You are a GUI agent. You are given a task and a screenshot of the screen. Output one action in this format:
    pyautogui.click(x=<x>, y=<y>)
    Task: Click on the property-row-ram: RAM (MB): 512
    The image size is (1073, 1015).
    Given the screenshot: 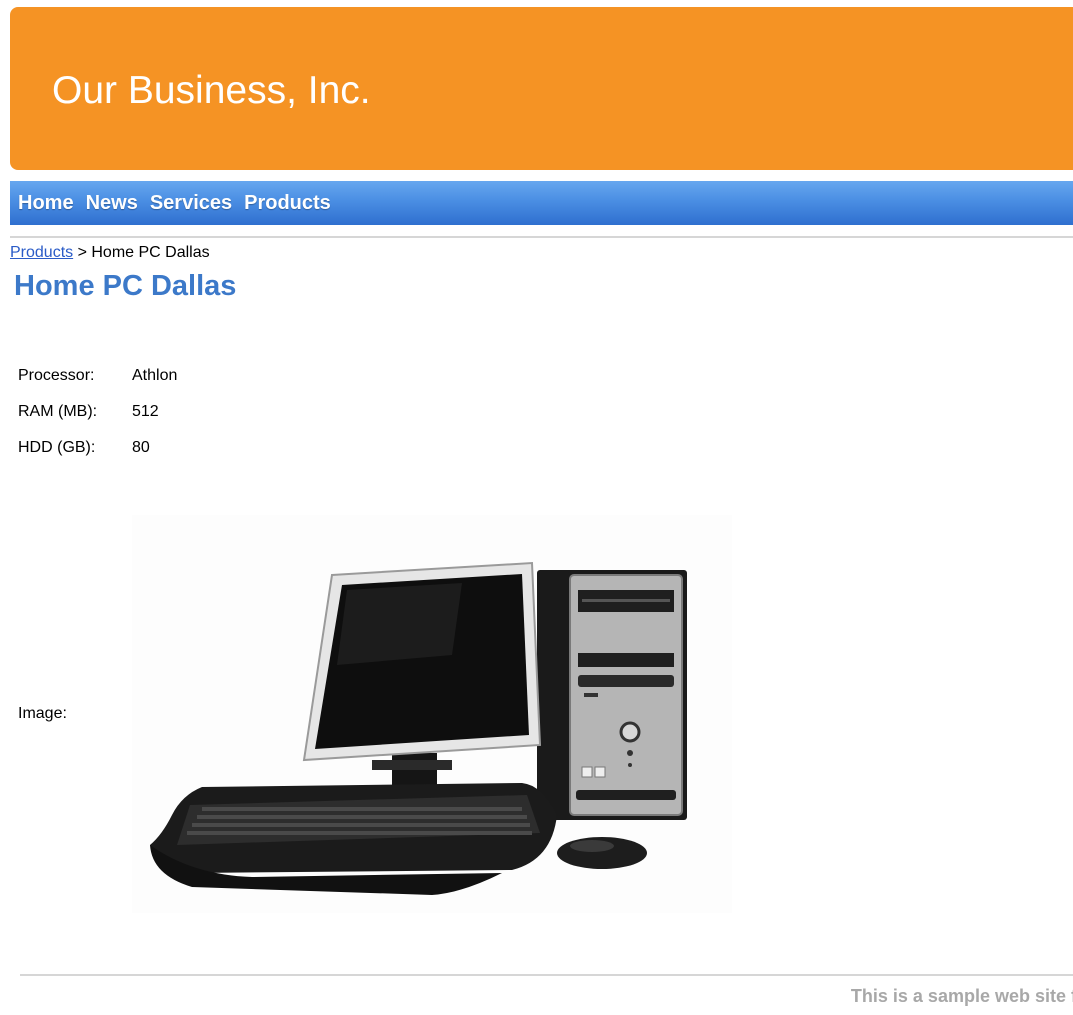 What is the action you would take?
    pyautogui.click(x=97, y=412)
    